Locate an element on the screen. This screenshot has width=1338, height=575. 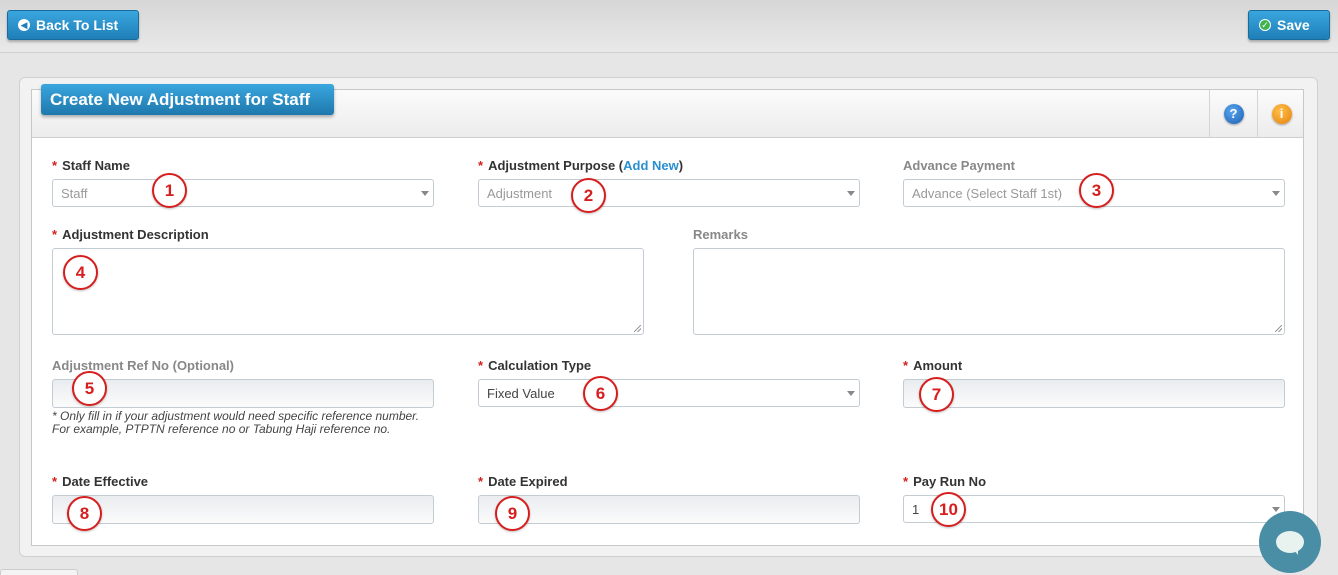
annotation-badge-8: 8 is located at coordinates (84, 513).